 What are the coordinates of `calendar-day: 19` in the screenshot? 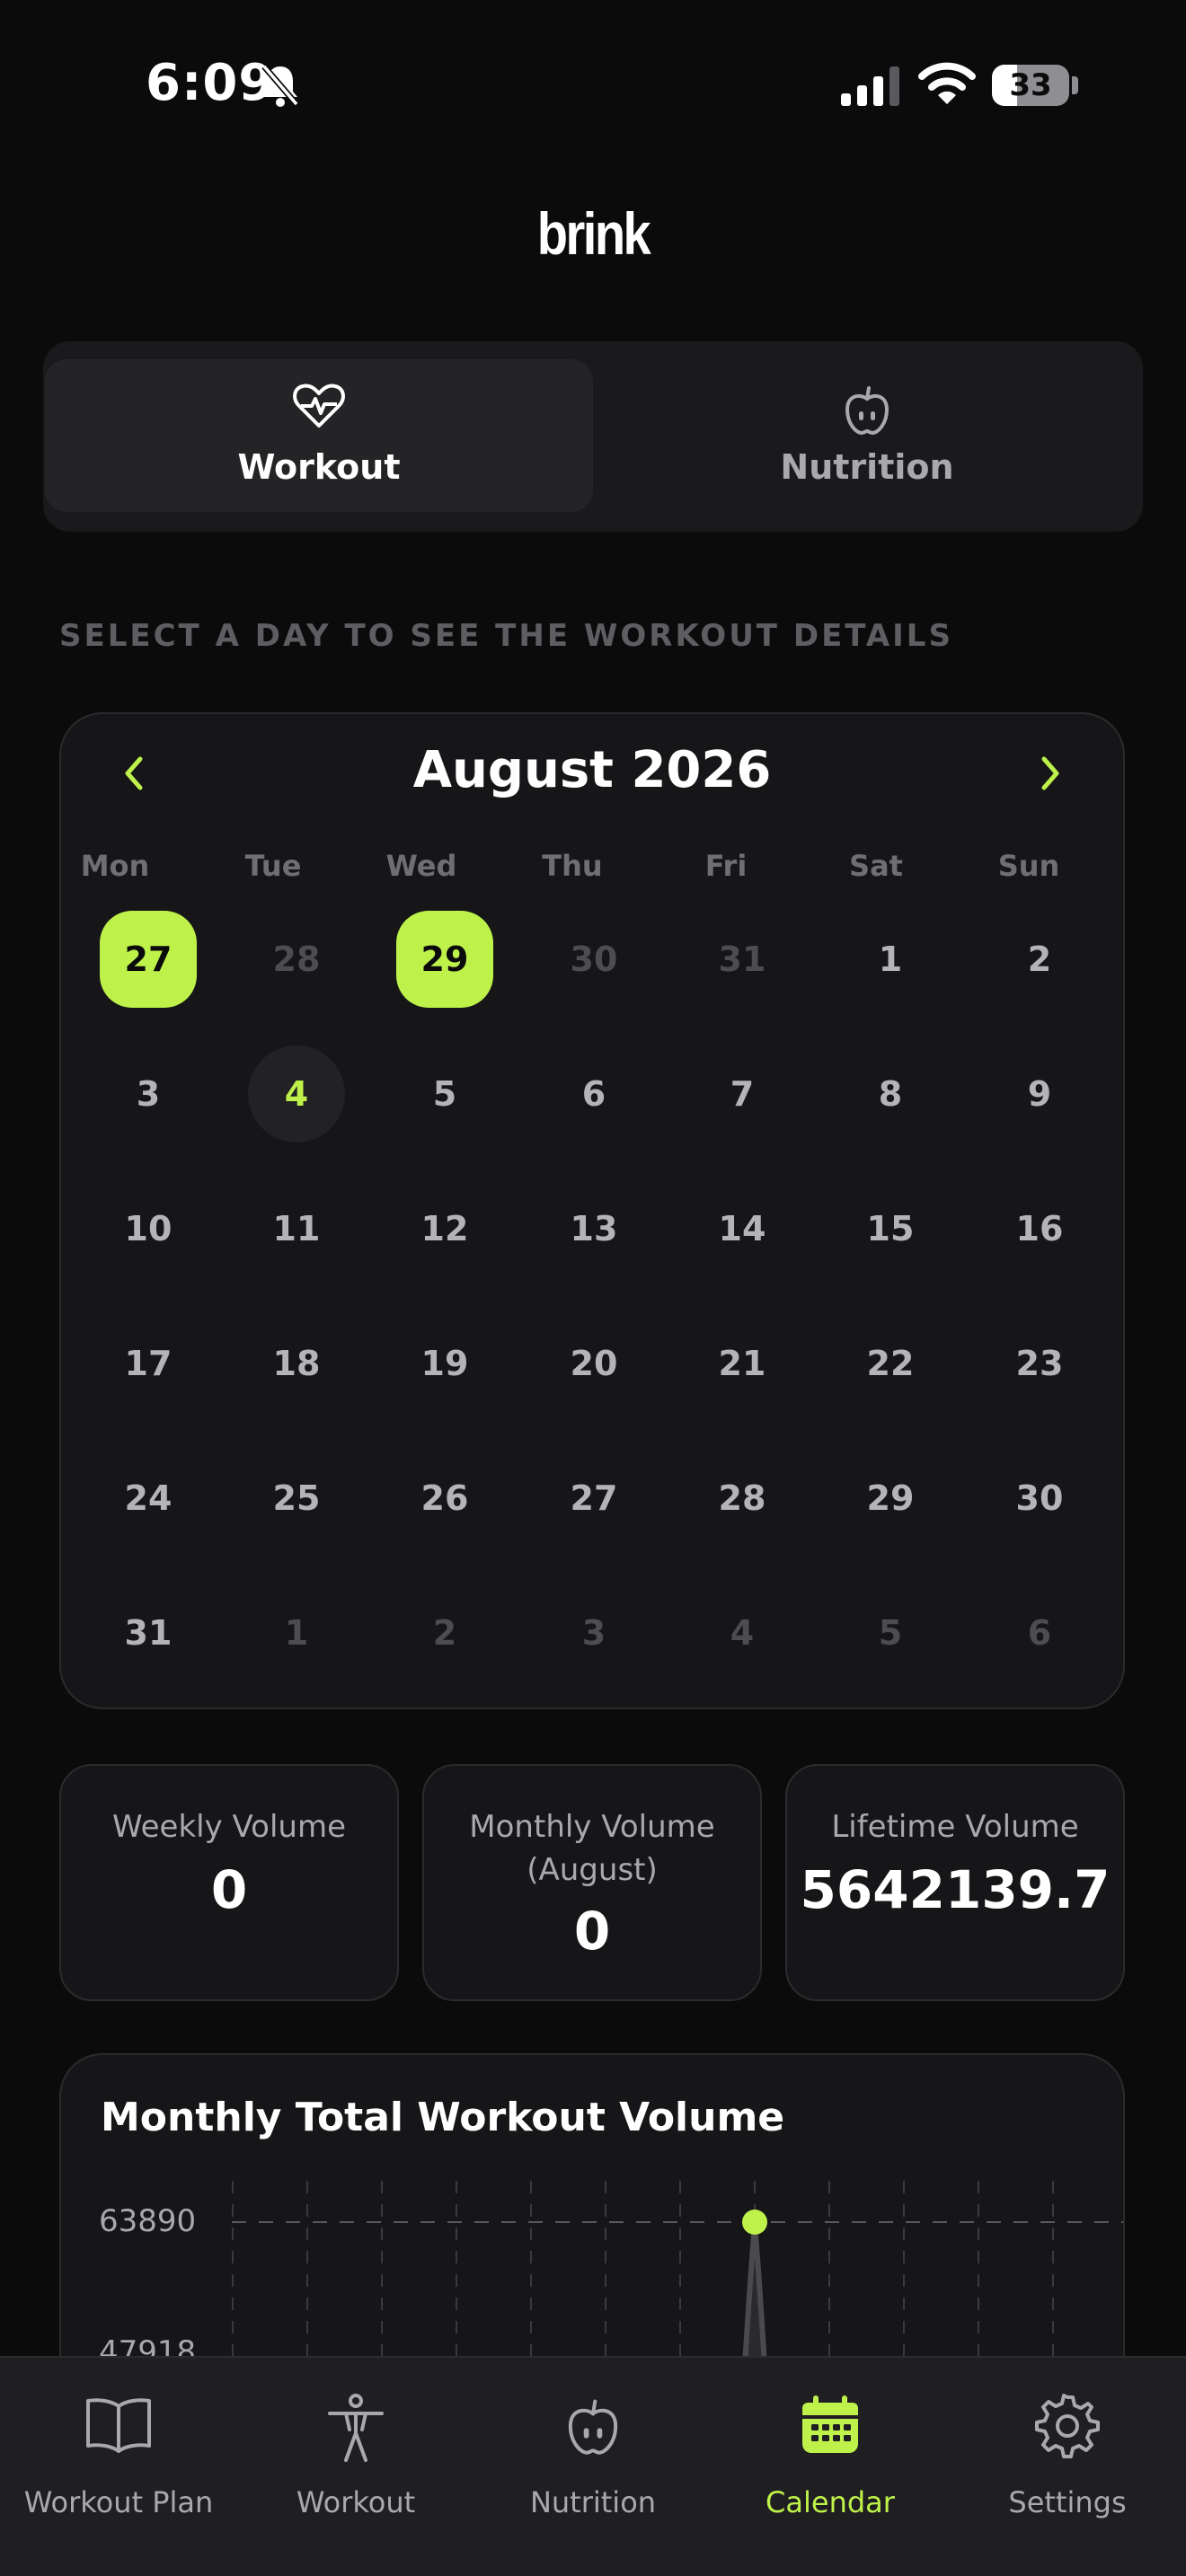 It's located at (444, 1363).